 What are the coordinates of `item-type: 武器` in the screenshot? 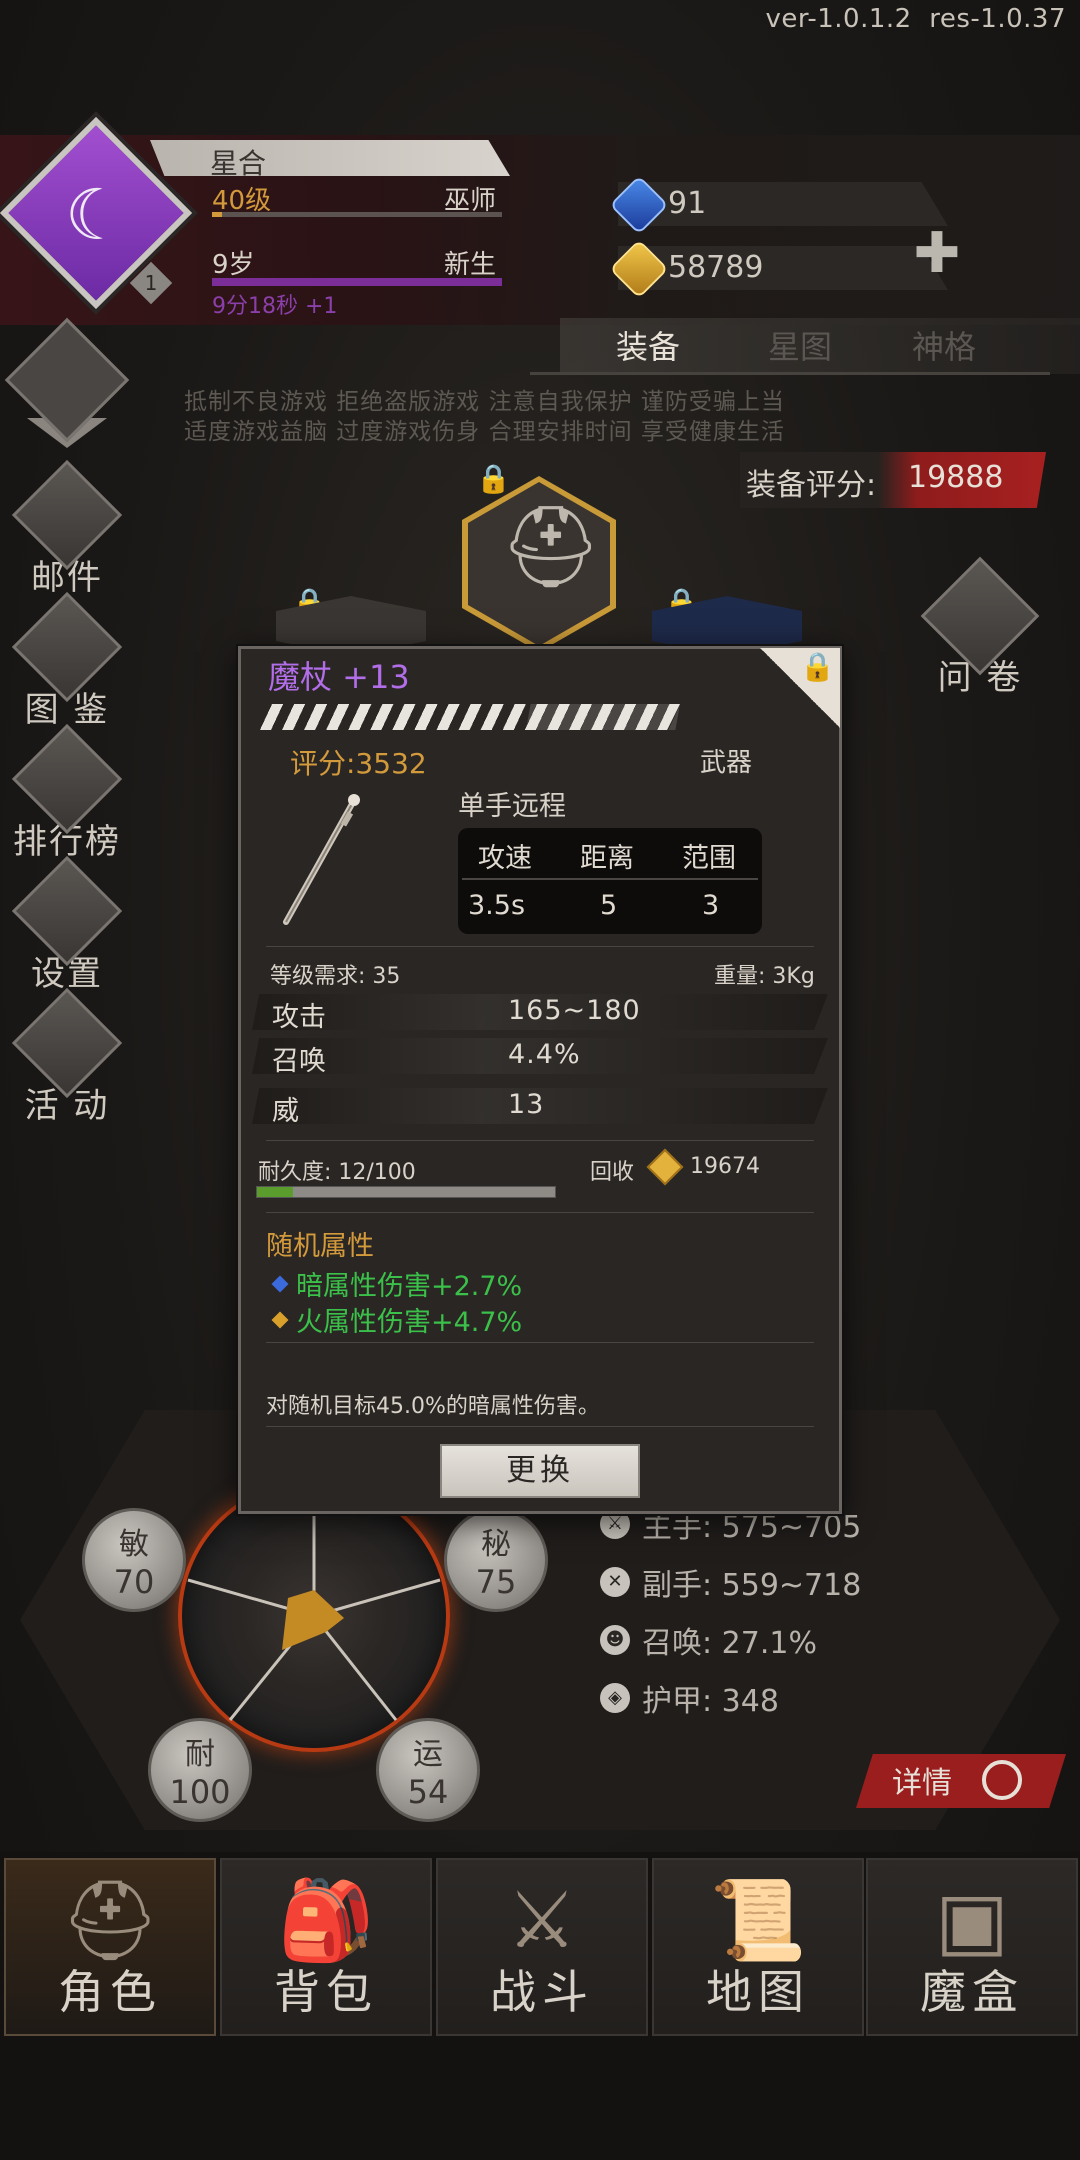 It's located at (726, 763).